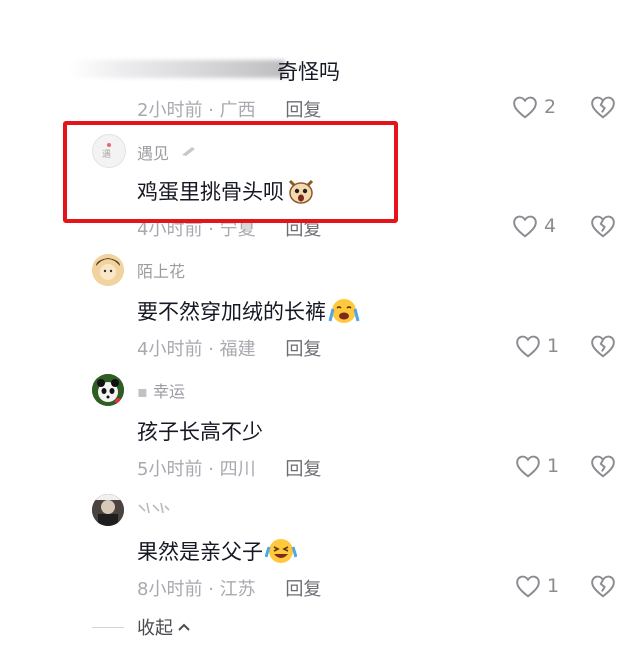 This screenshot has width=640, height=651. I want to click on comment-username: 陌上花, so click(161, 270).